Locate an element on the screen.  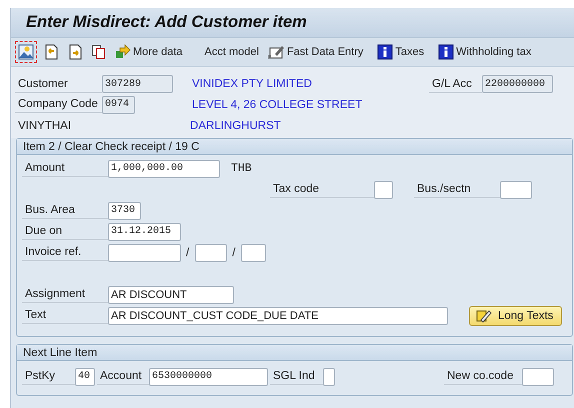
landscape-icon is located at coordinates (26, 52).